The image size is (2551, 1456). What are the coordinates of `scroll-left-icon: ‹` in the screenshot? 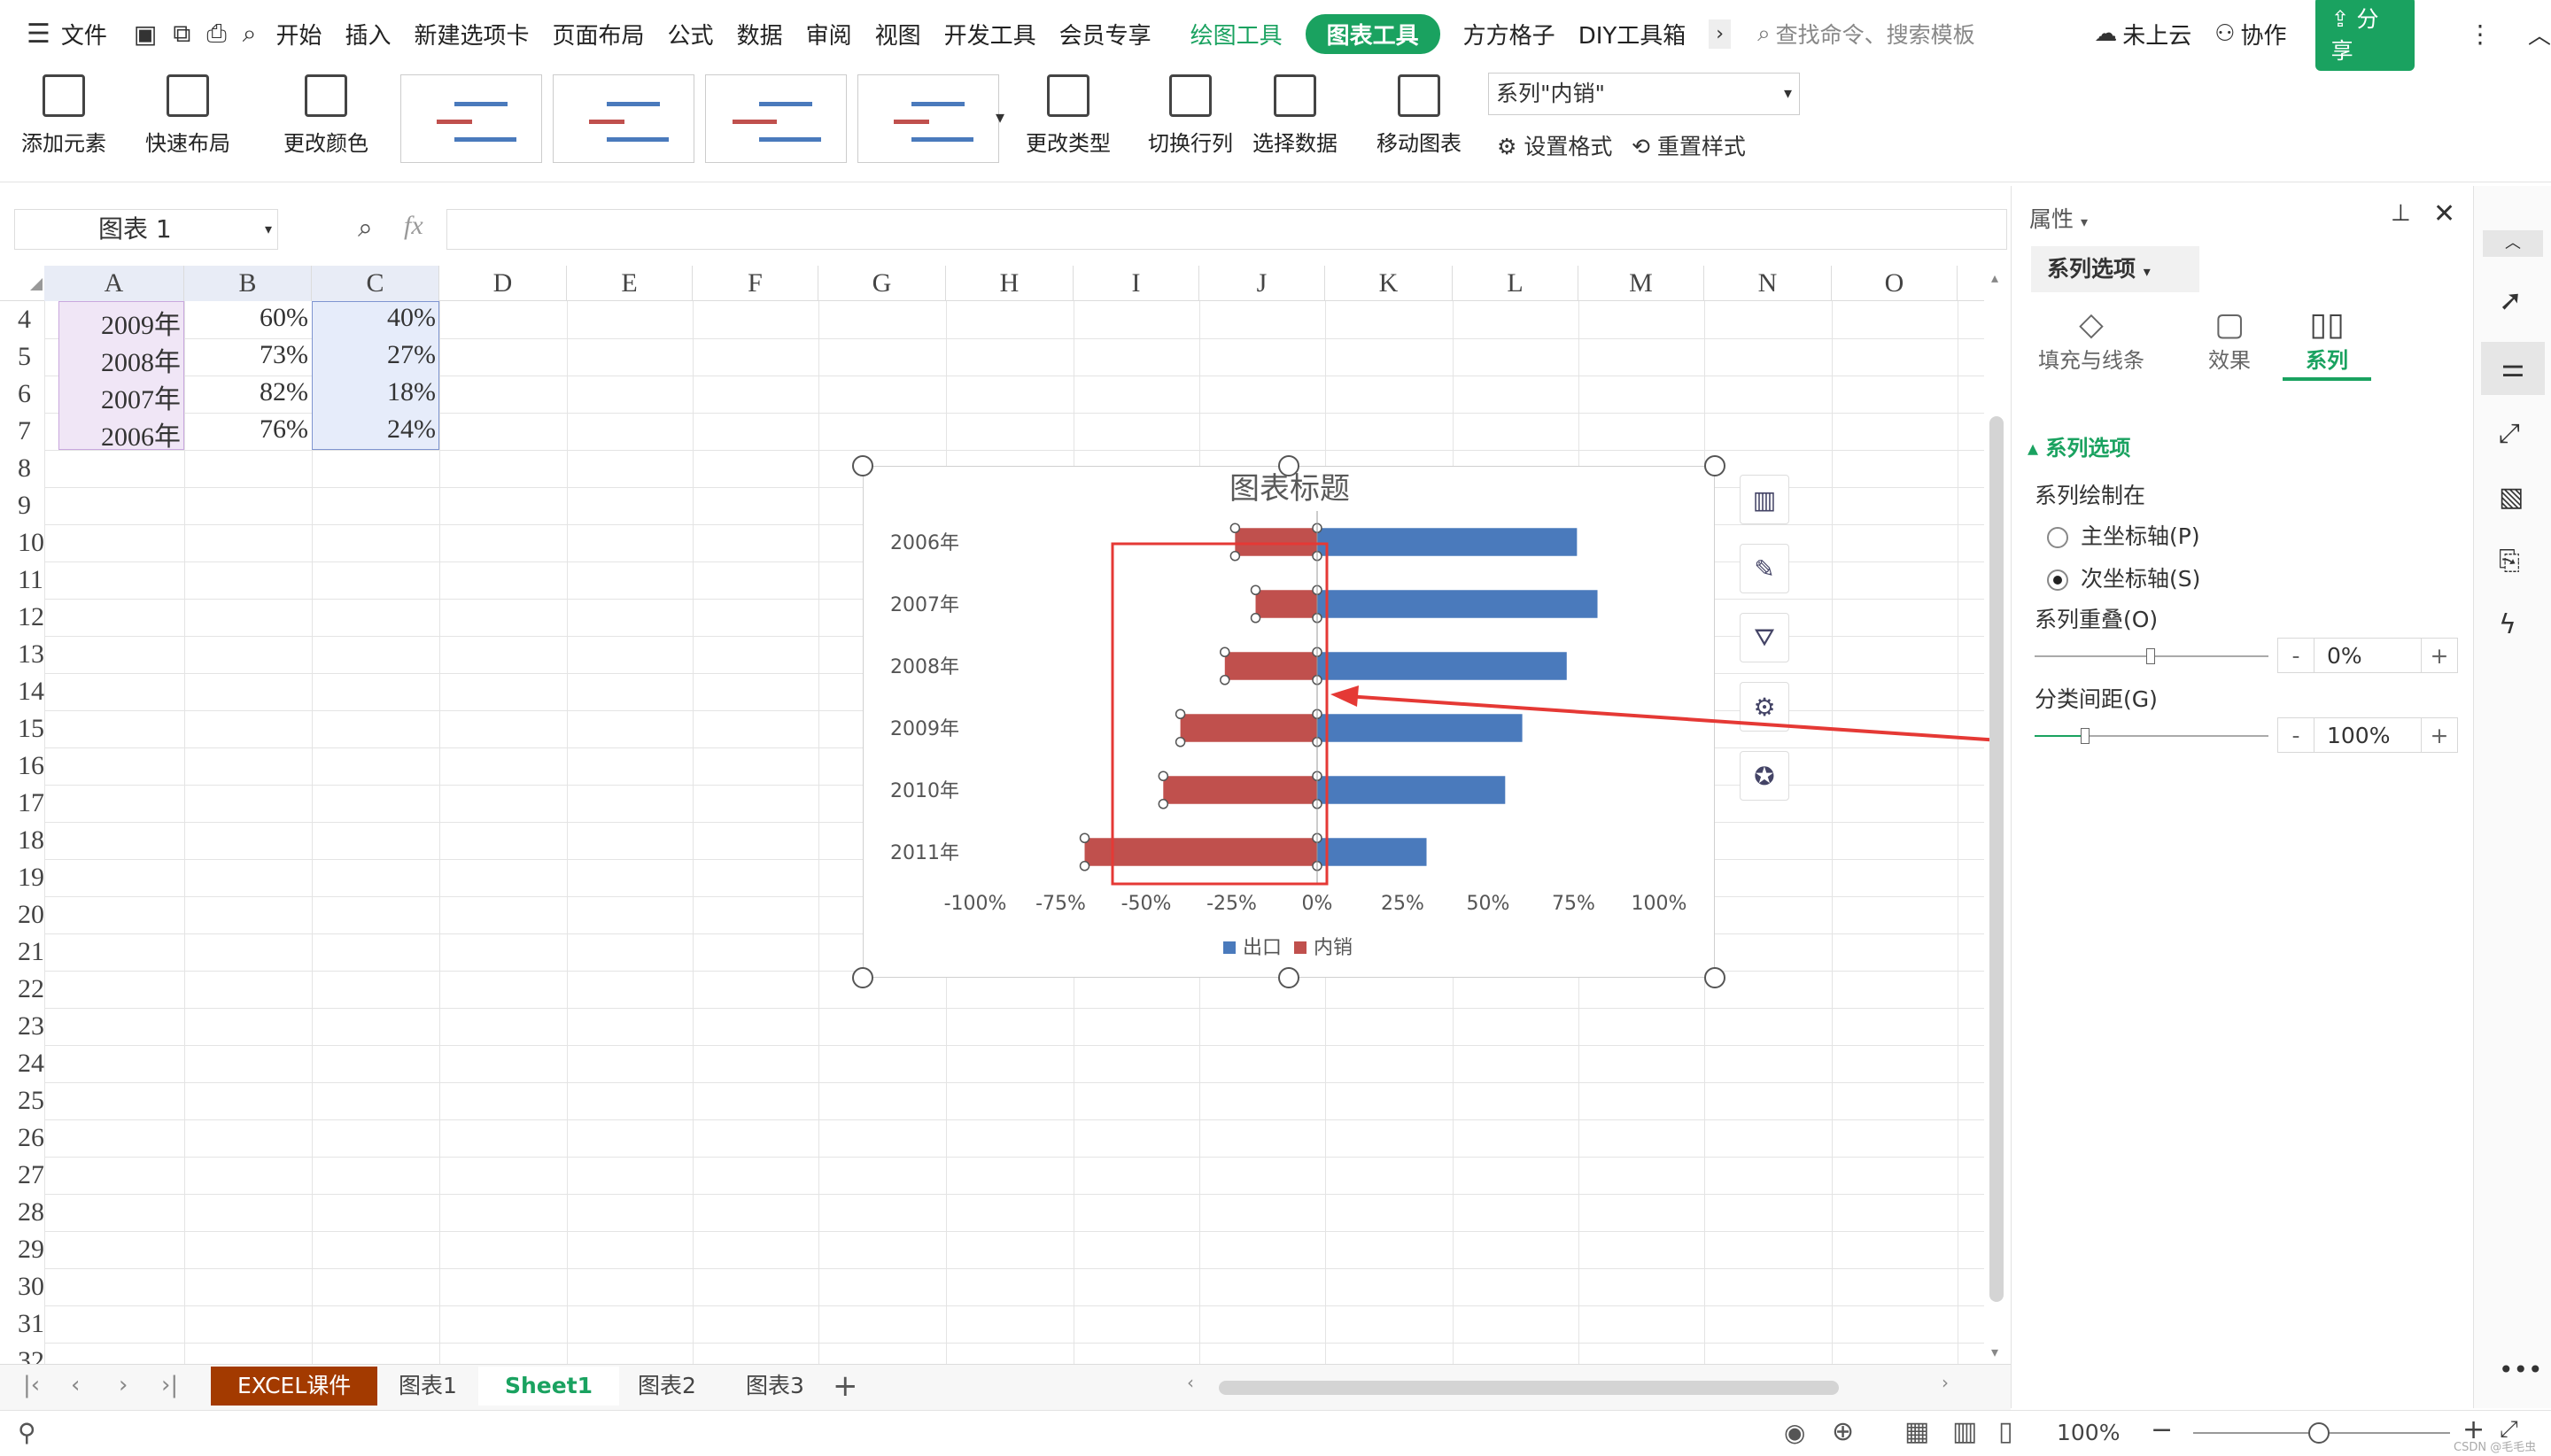 It's located at (1190, 1383).